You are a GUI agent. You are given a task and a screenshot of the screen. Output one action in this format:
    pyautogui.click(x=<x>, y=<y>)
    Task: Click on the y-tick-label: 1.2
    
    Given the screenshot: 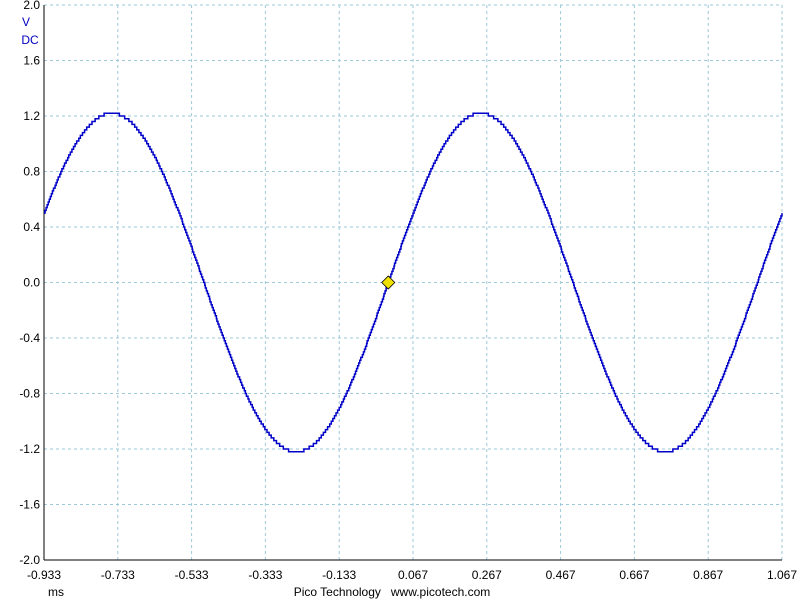 What is the action you would take?
    pyautogui.click(x=31, y=116)
    